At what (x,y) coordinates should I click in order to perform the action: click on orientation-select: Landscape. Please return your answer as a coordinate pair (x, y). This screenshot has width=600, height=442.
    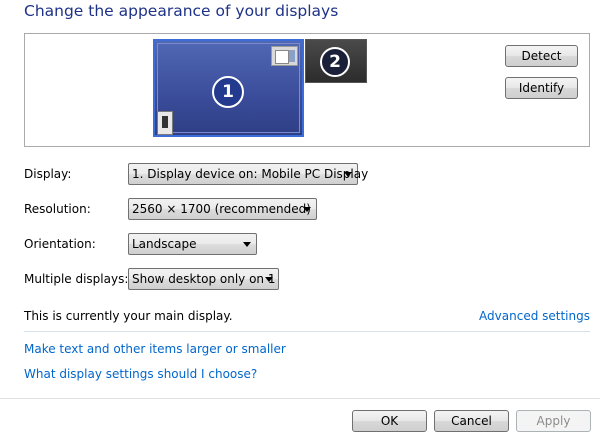
    Looking at the image, I should click on (192, 244).